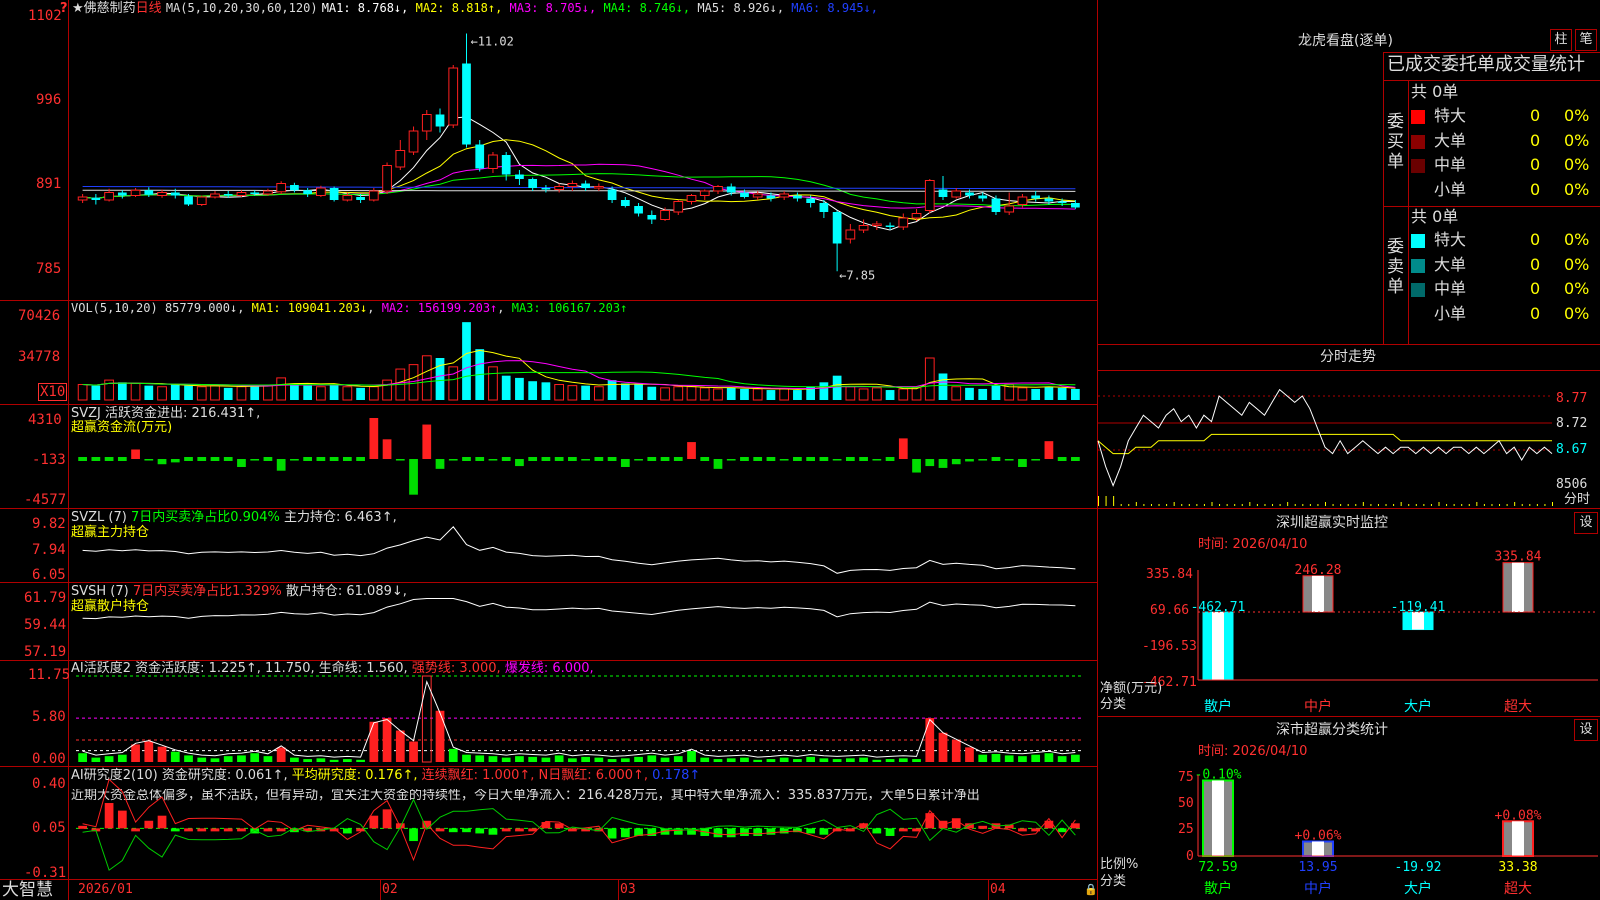 Image resolution: width=1600 pixels, height=900 pixels. I want to click on monitor-category-label: 散户, so click(1218, 706).